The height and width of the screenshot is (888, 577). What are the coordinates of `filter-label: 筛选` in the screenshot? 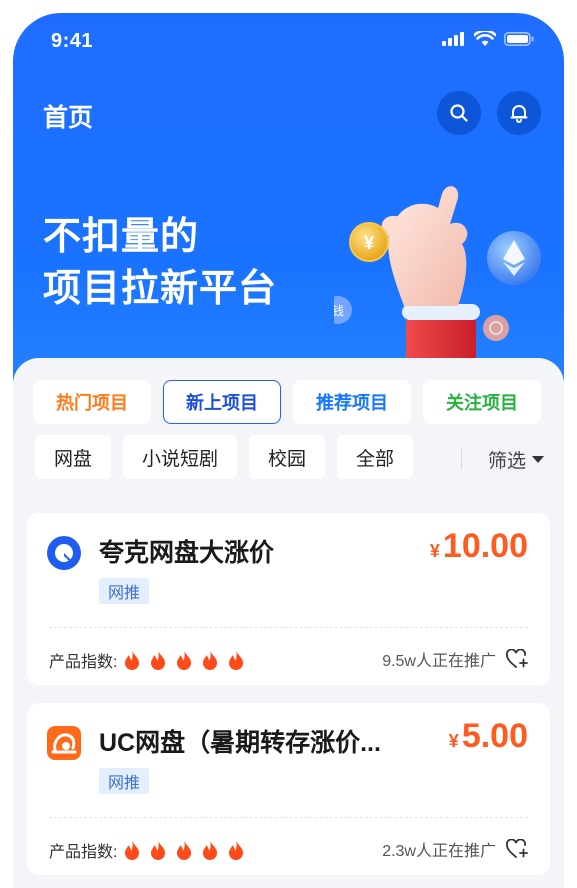 It's located at (506, 461).